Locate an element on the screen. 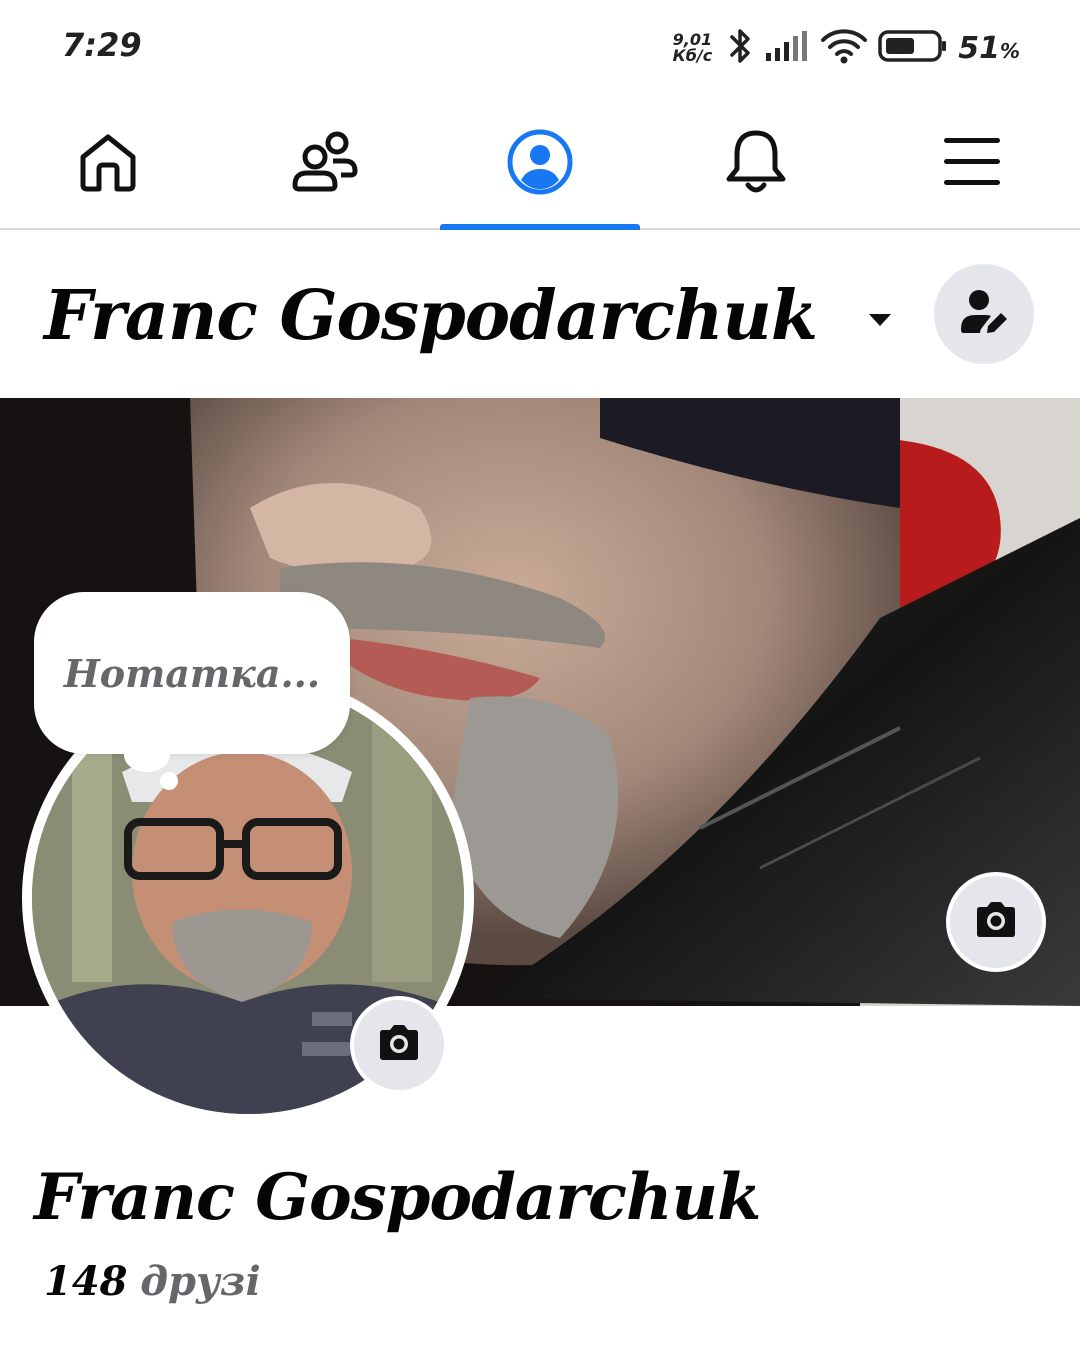  network-speed-unit: Кб/с is located at coordinates (692, 55).